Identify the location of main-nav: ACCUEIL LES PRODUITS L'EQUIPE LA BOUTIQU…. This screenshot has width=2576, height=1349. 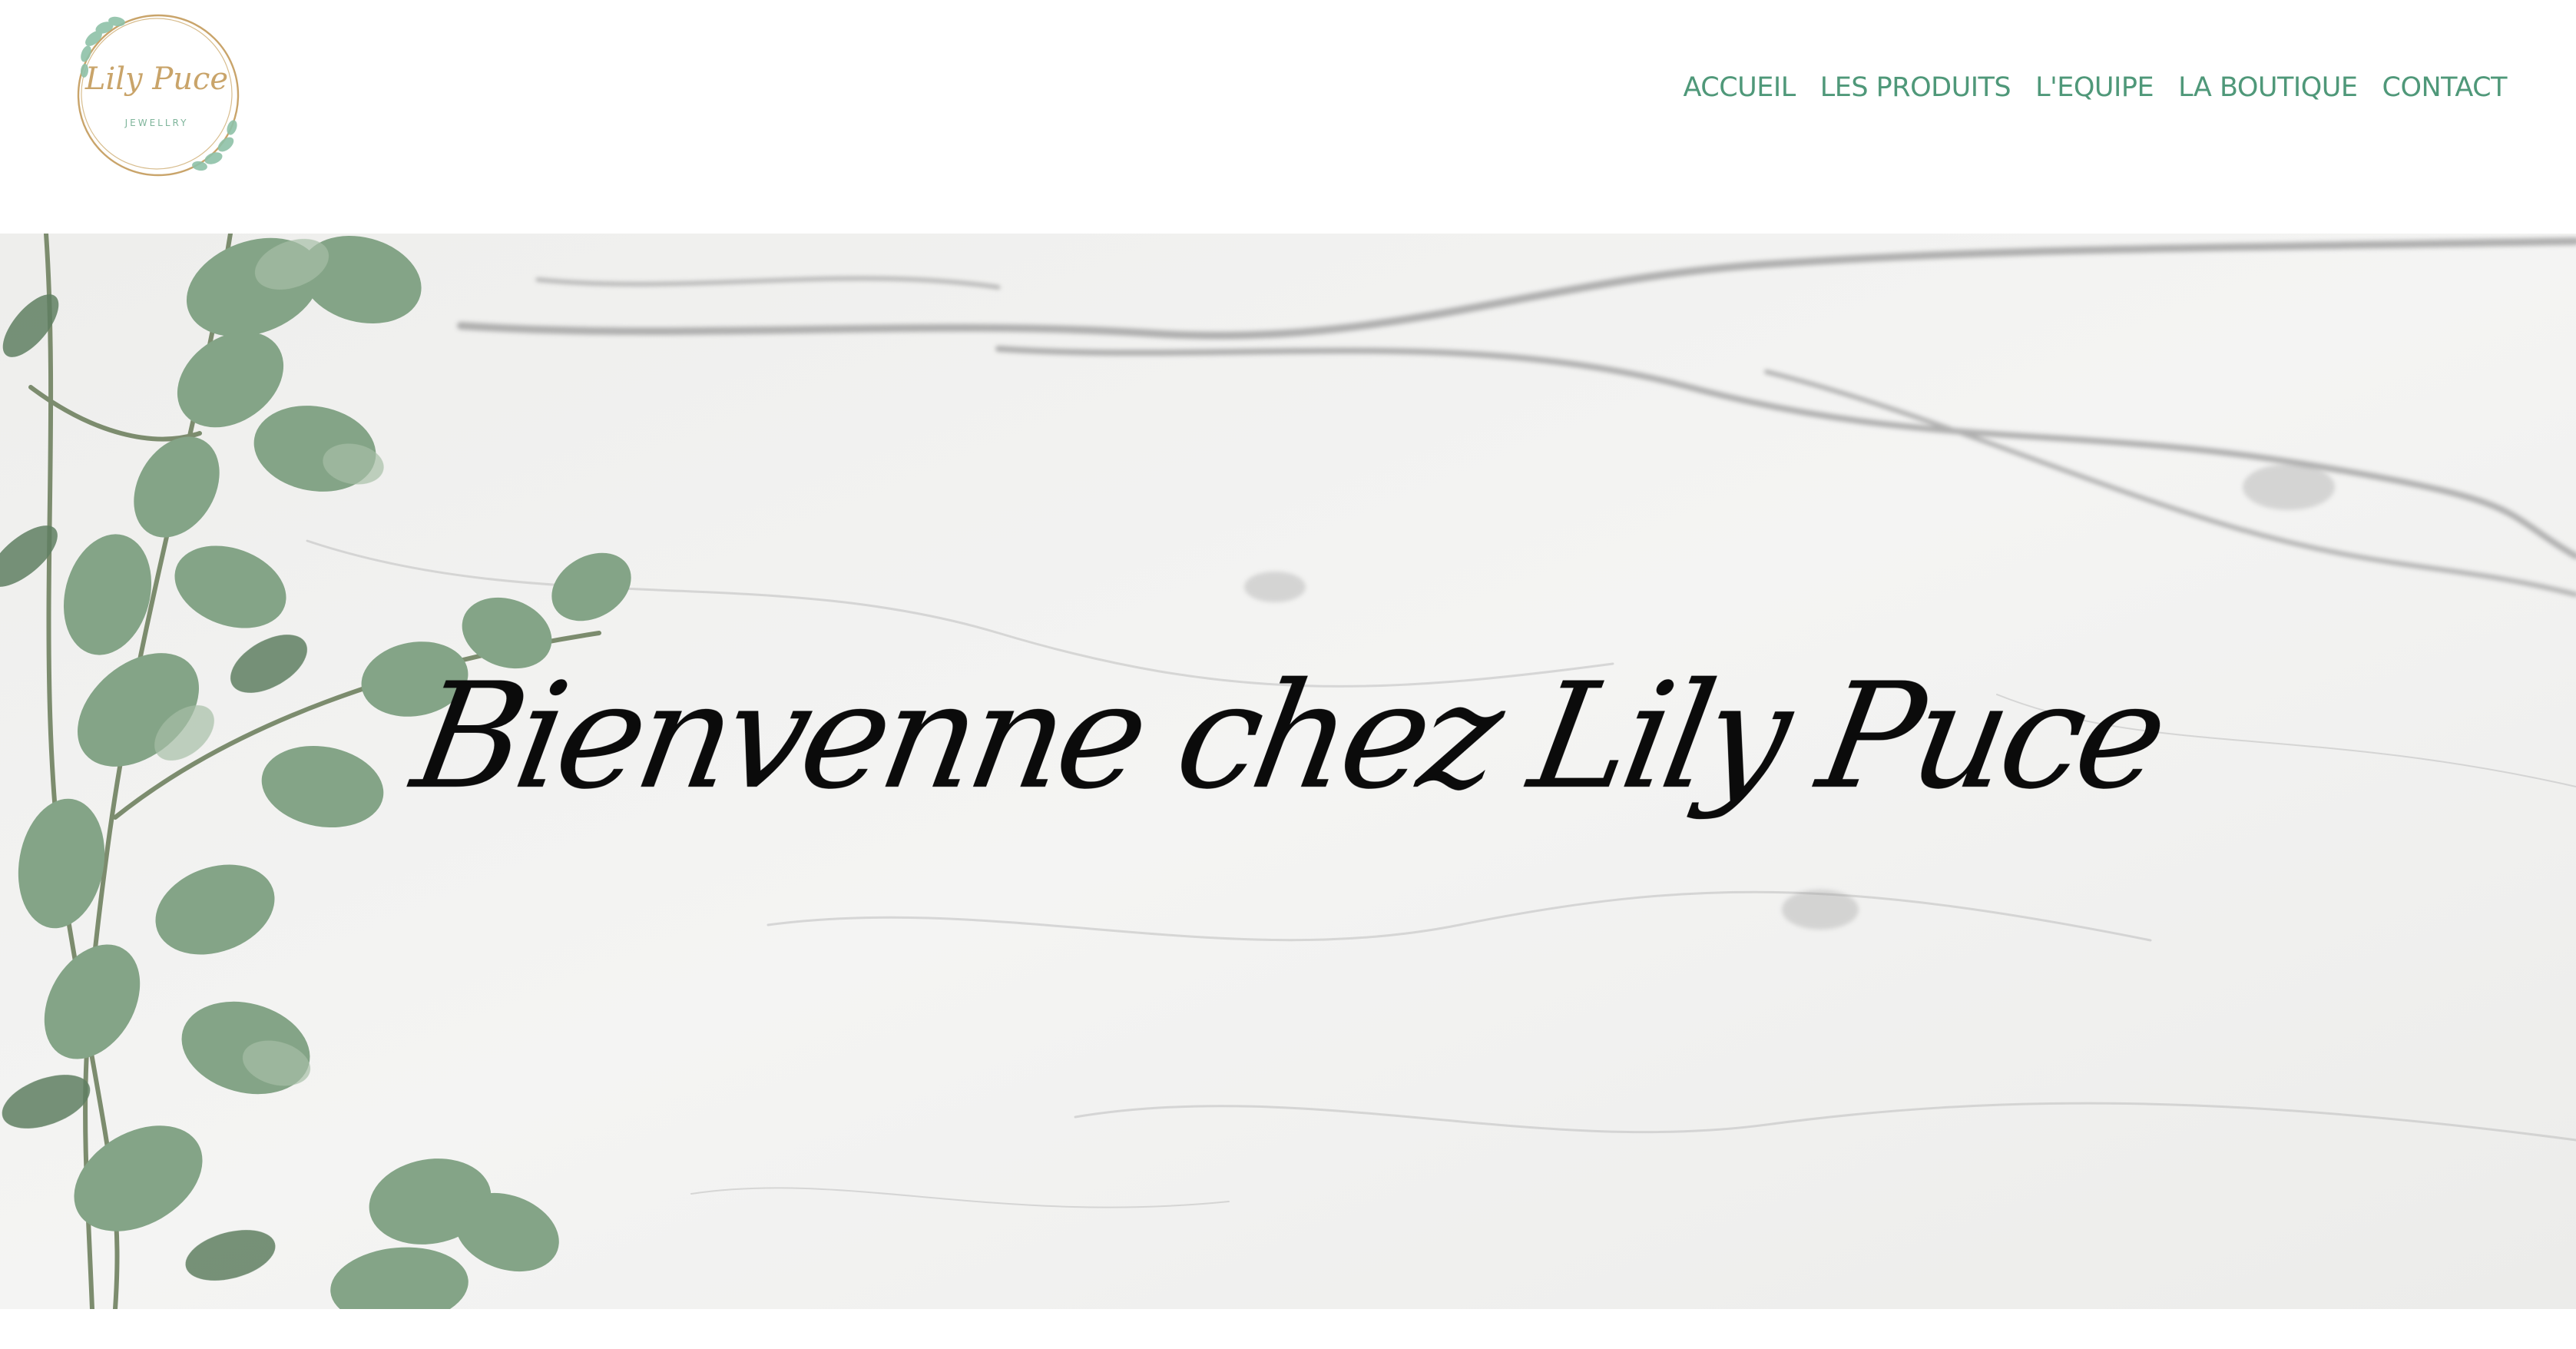
(2088, 88).